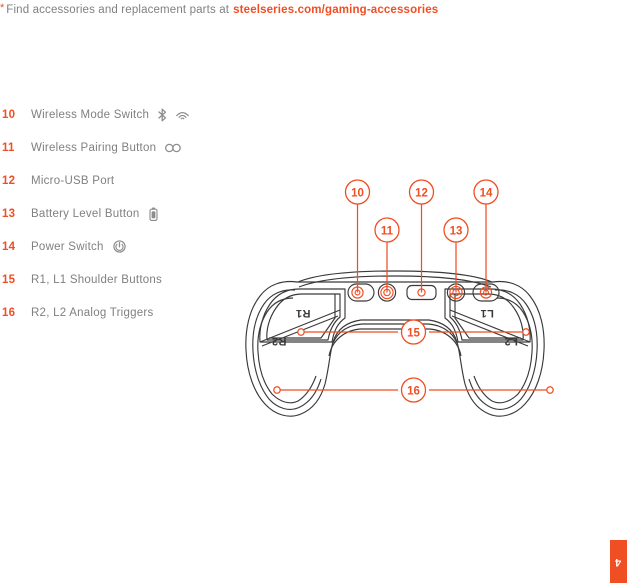 This screenshot has width=627, height=583. I want to click on callout-10: 10, so click(357, 192).